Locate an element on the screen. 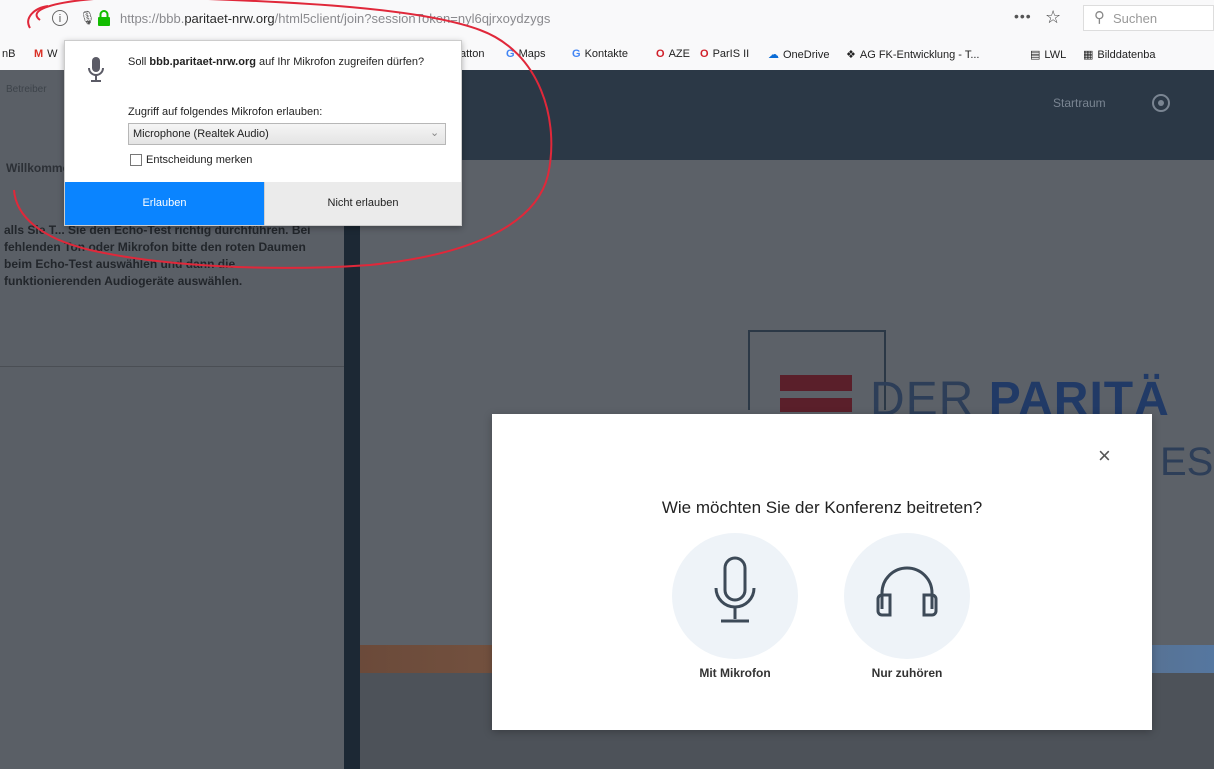 The image size is (1214, 769). more-actions-icon: ••• is located at coordinates (1023, 16).